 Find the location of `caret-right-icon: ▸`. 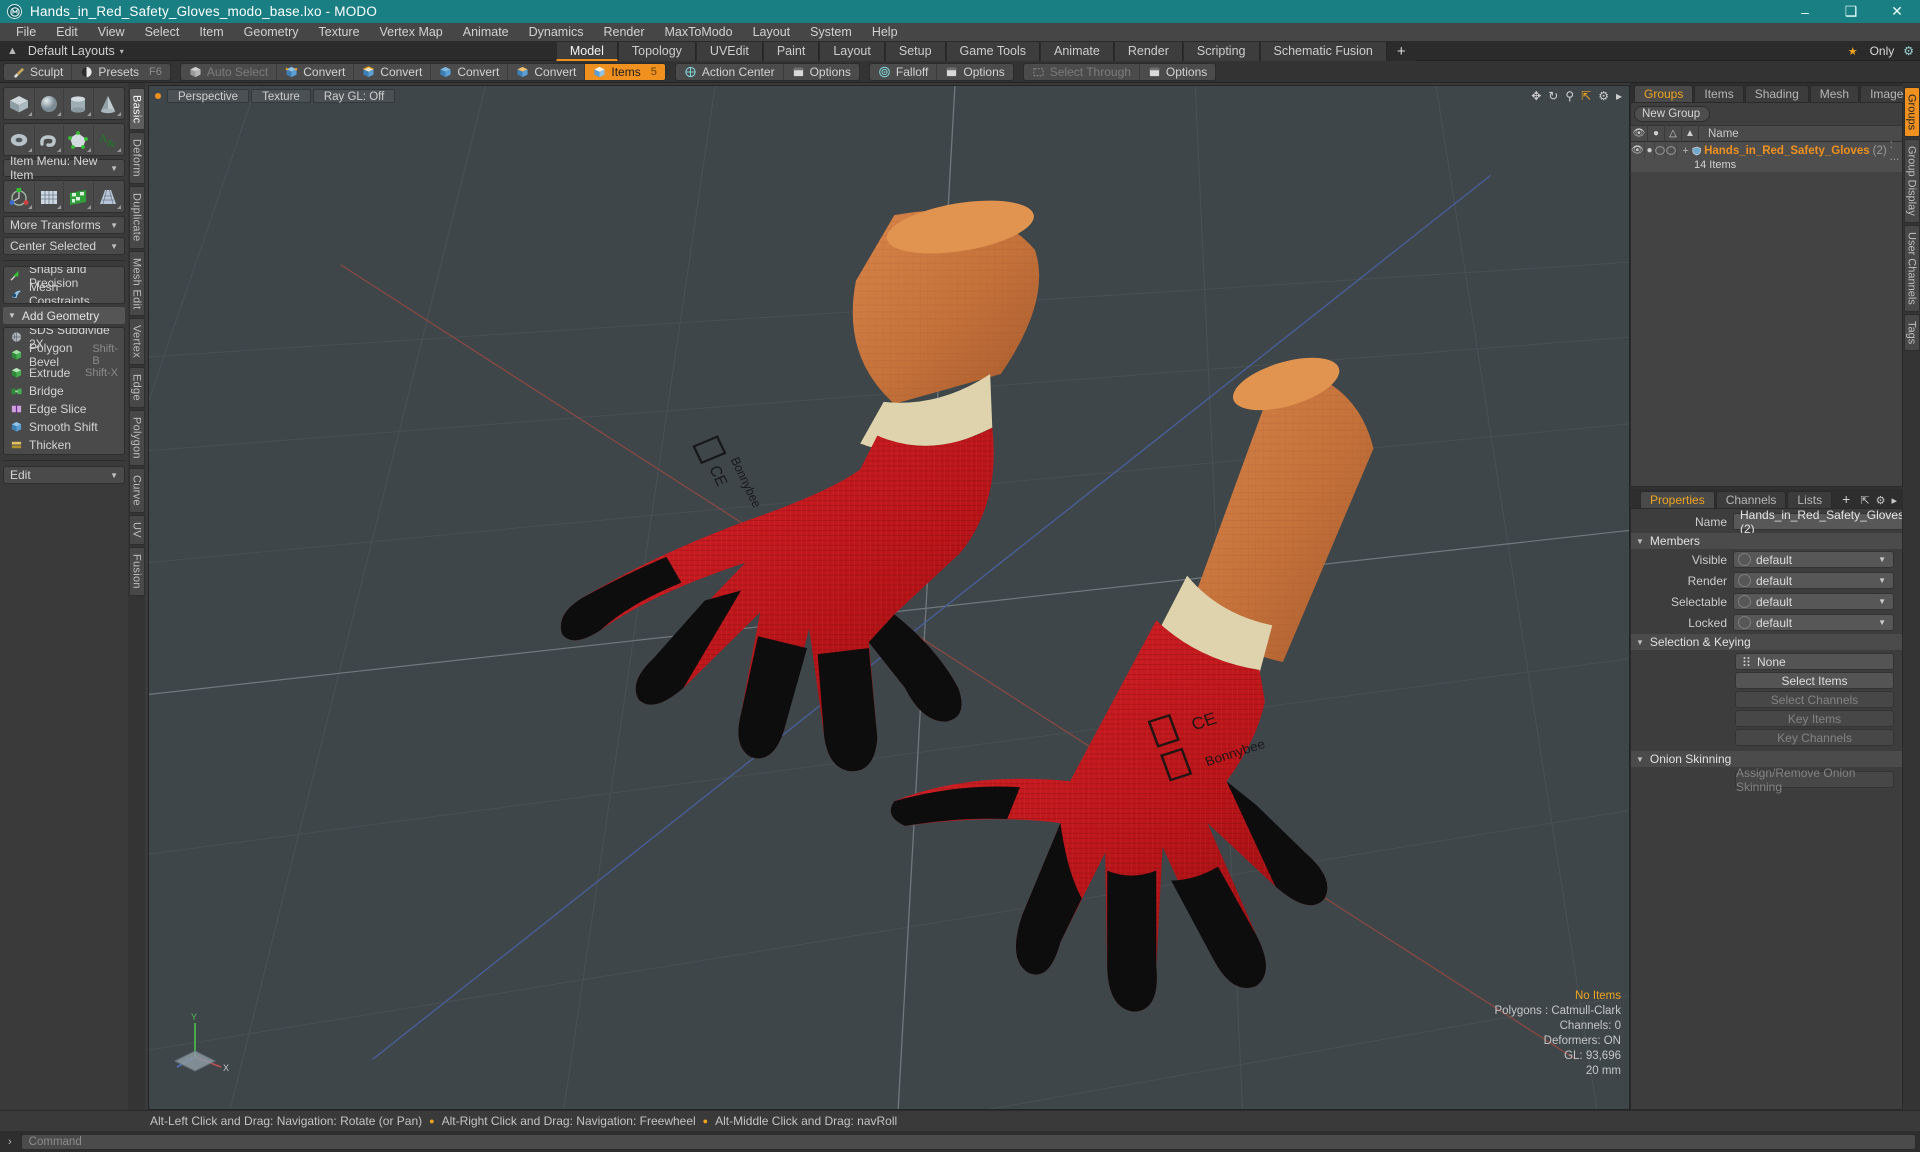

caret-right-icon: ▸ is located at coordinates (1619, 96).